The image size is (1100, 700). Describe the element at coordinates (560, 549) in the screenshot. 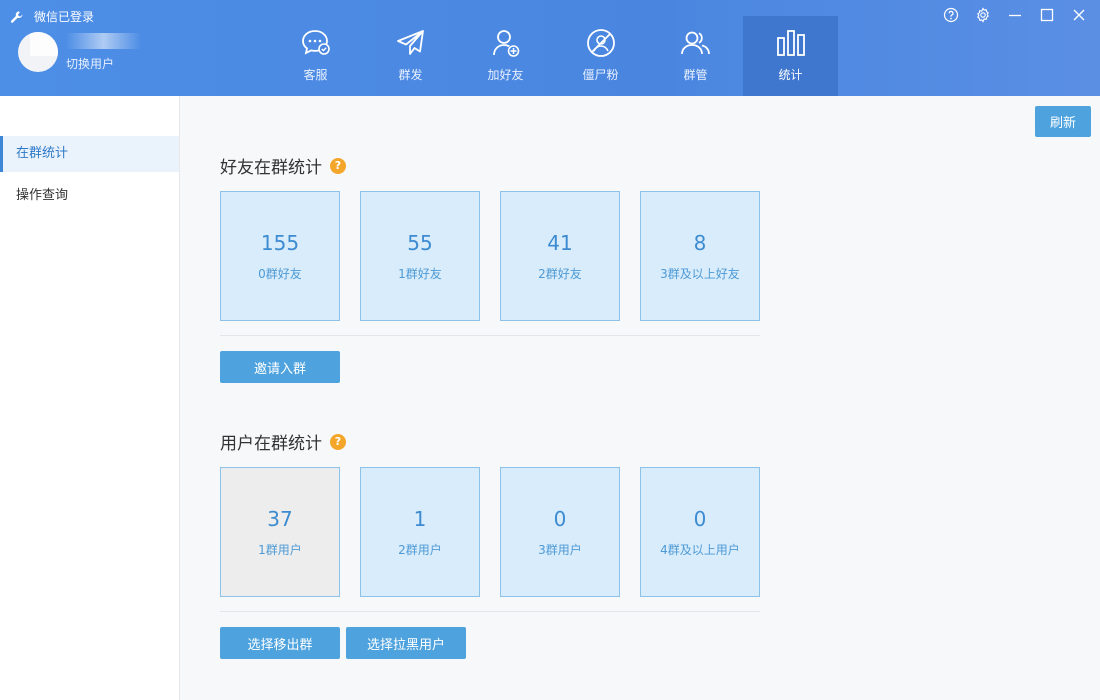

I see `stat-label: 3群用户` at that location.